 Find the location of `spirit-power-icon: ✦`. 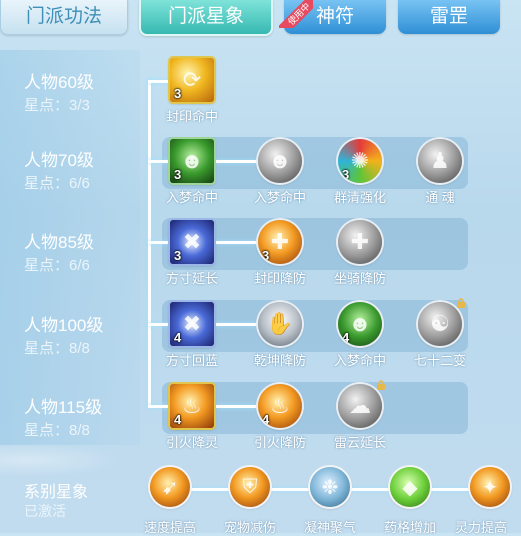

spirit-power-icon: ✦ is located at coordinates (490, 487).